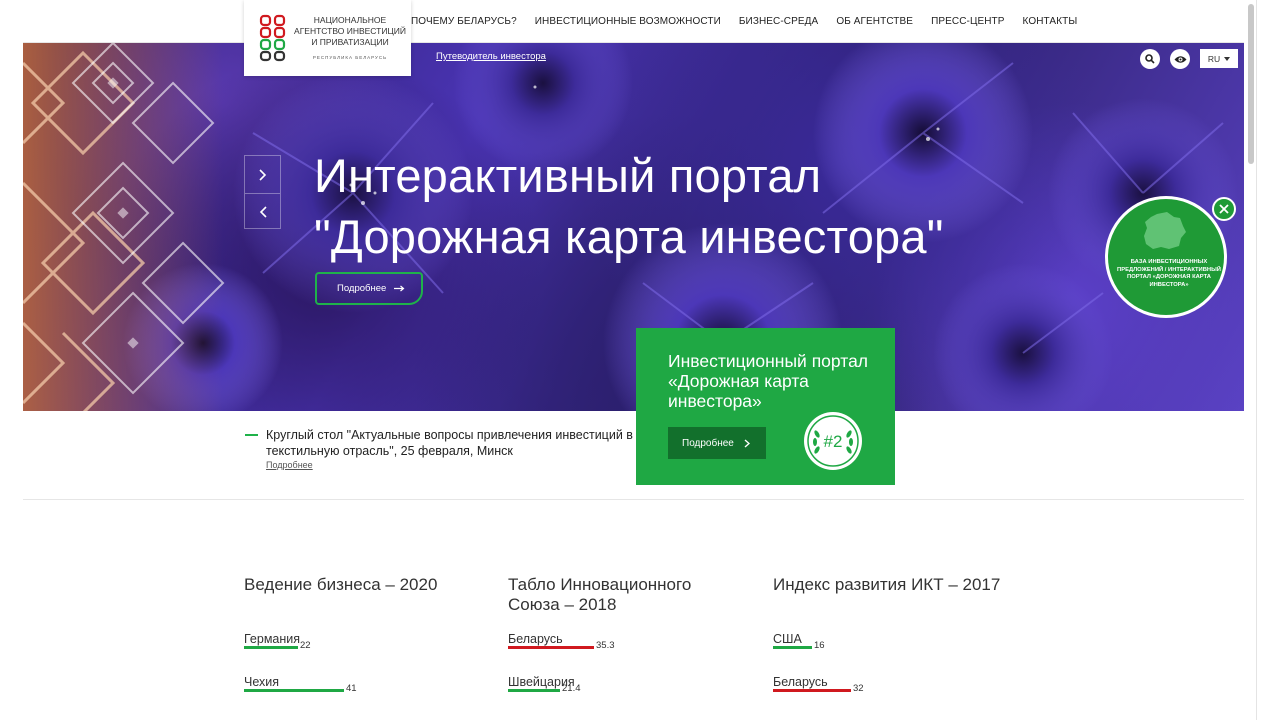 This screenshot has height=720, width=1280. What do you see at coordinates (272, 639) in the screenshot?
I see `country-label: Германия` at bounding box center [272, 639].